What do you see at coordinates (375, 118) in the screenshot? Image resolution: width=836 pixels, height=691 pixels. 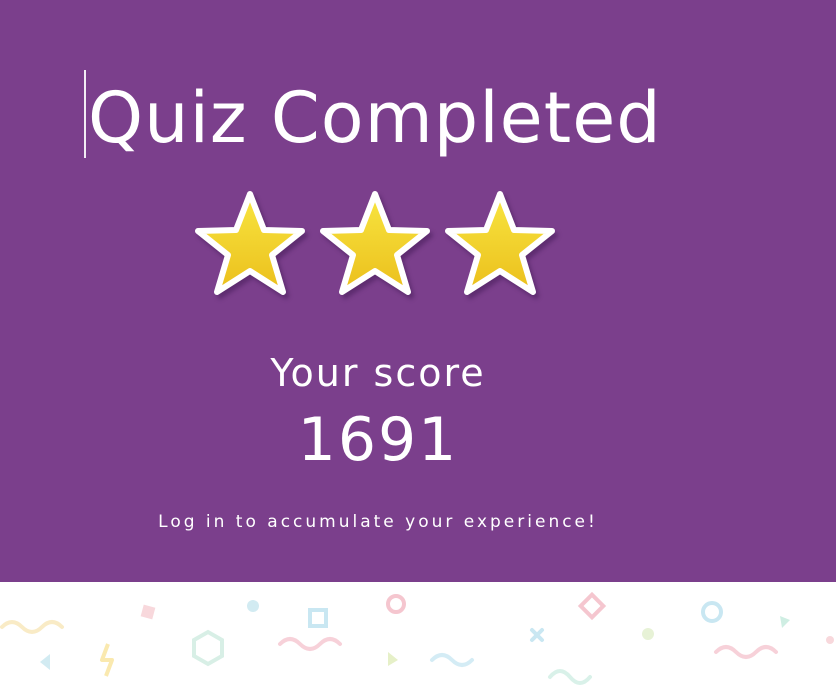 I see `page-title: Quiz Completed` at bounding box center [375, 118].